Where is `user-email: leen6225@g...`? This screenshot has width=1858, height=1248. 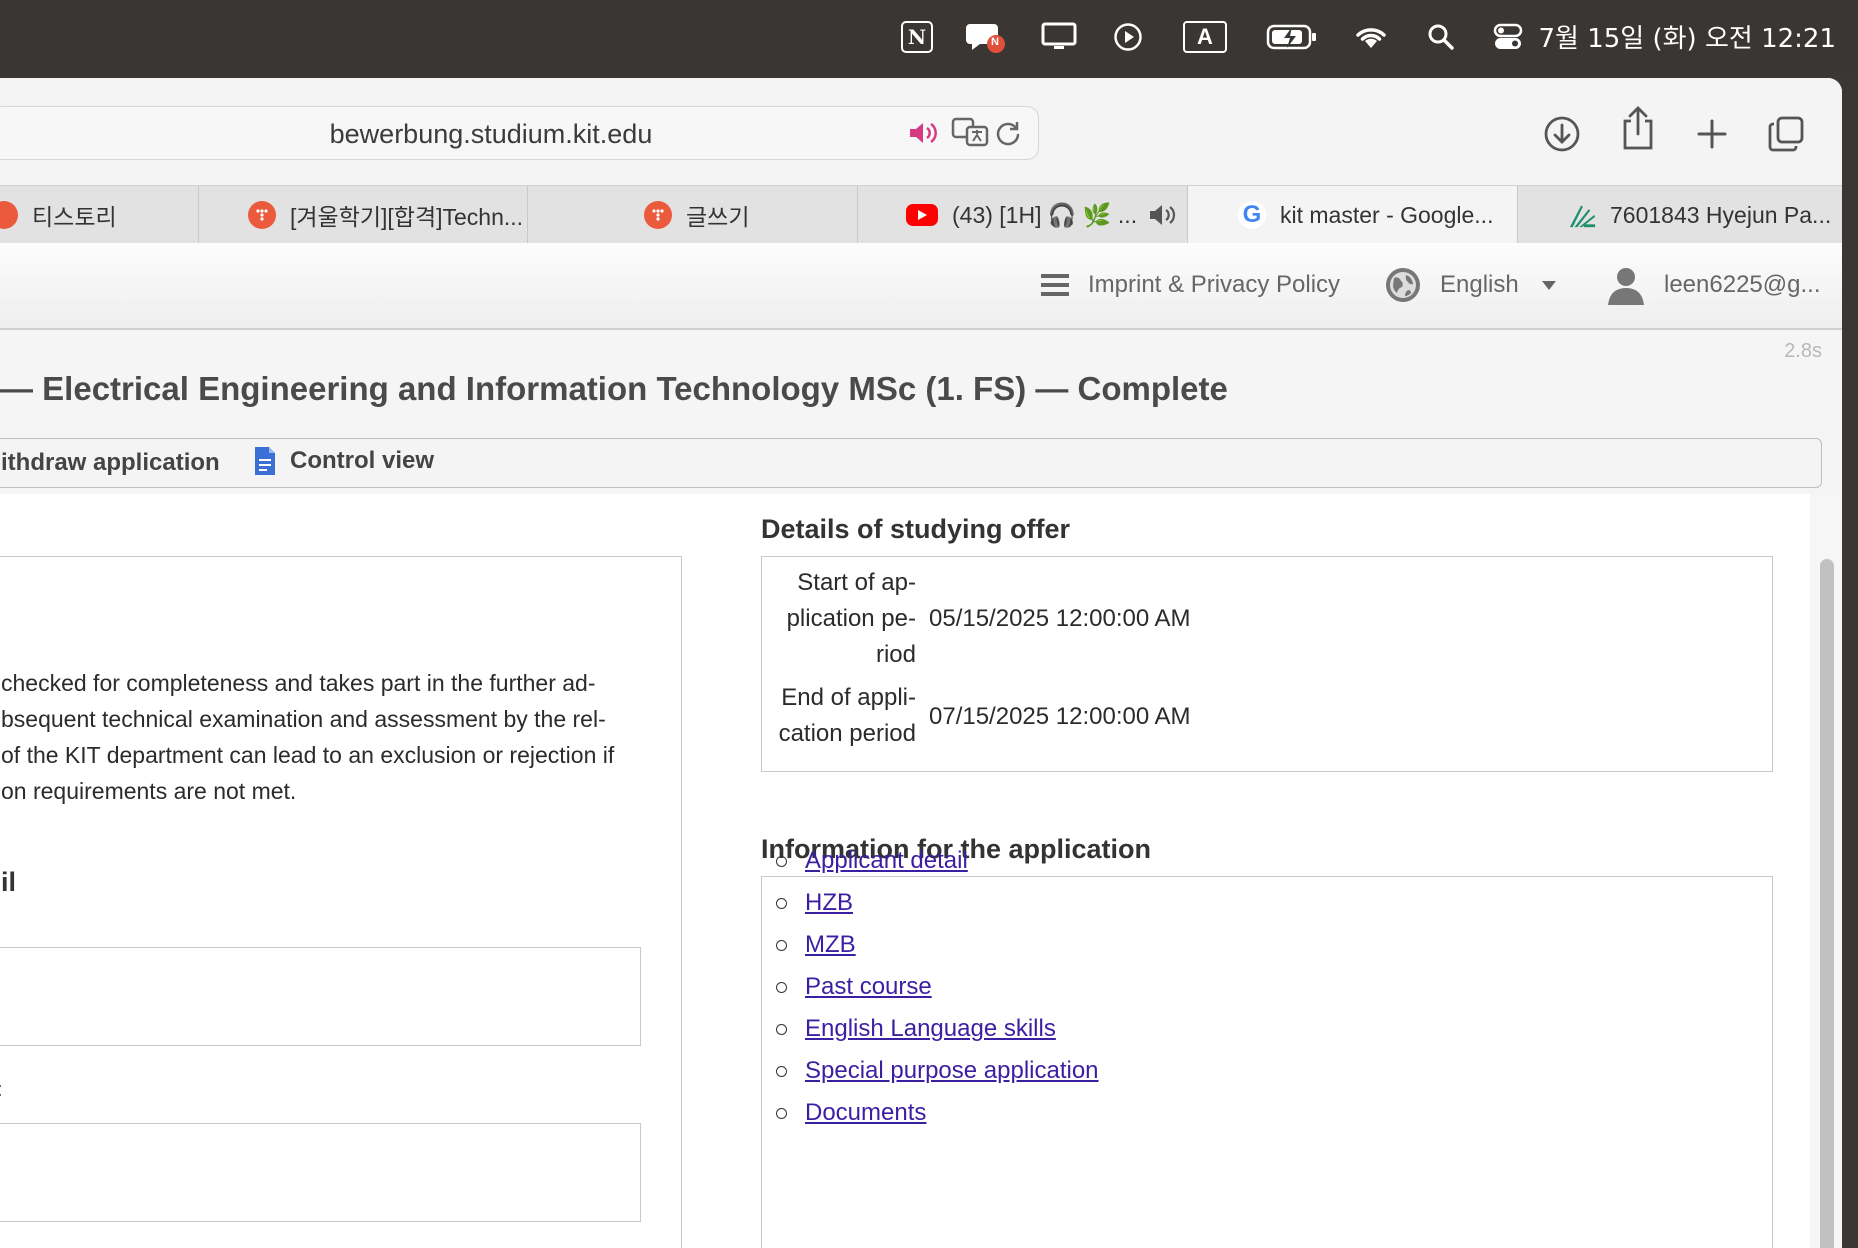
user-email: leen6225@g... is located at coordinates (1742, 284).